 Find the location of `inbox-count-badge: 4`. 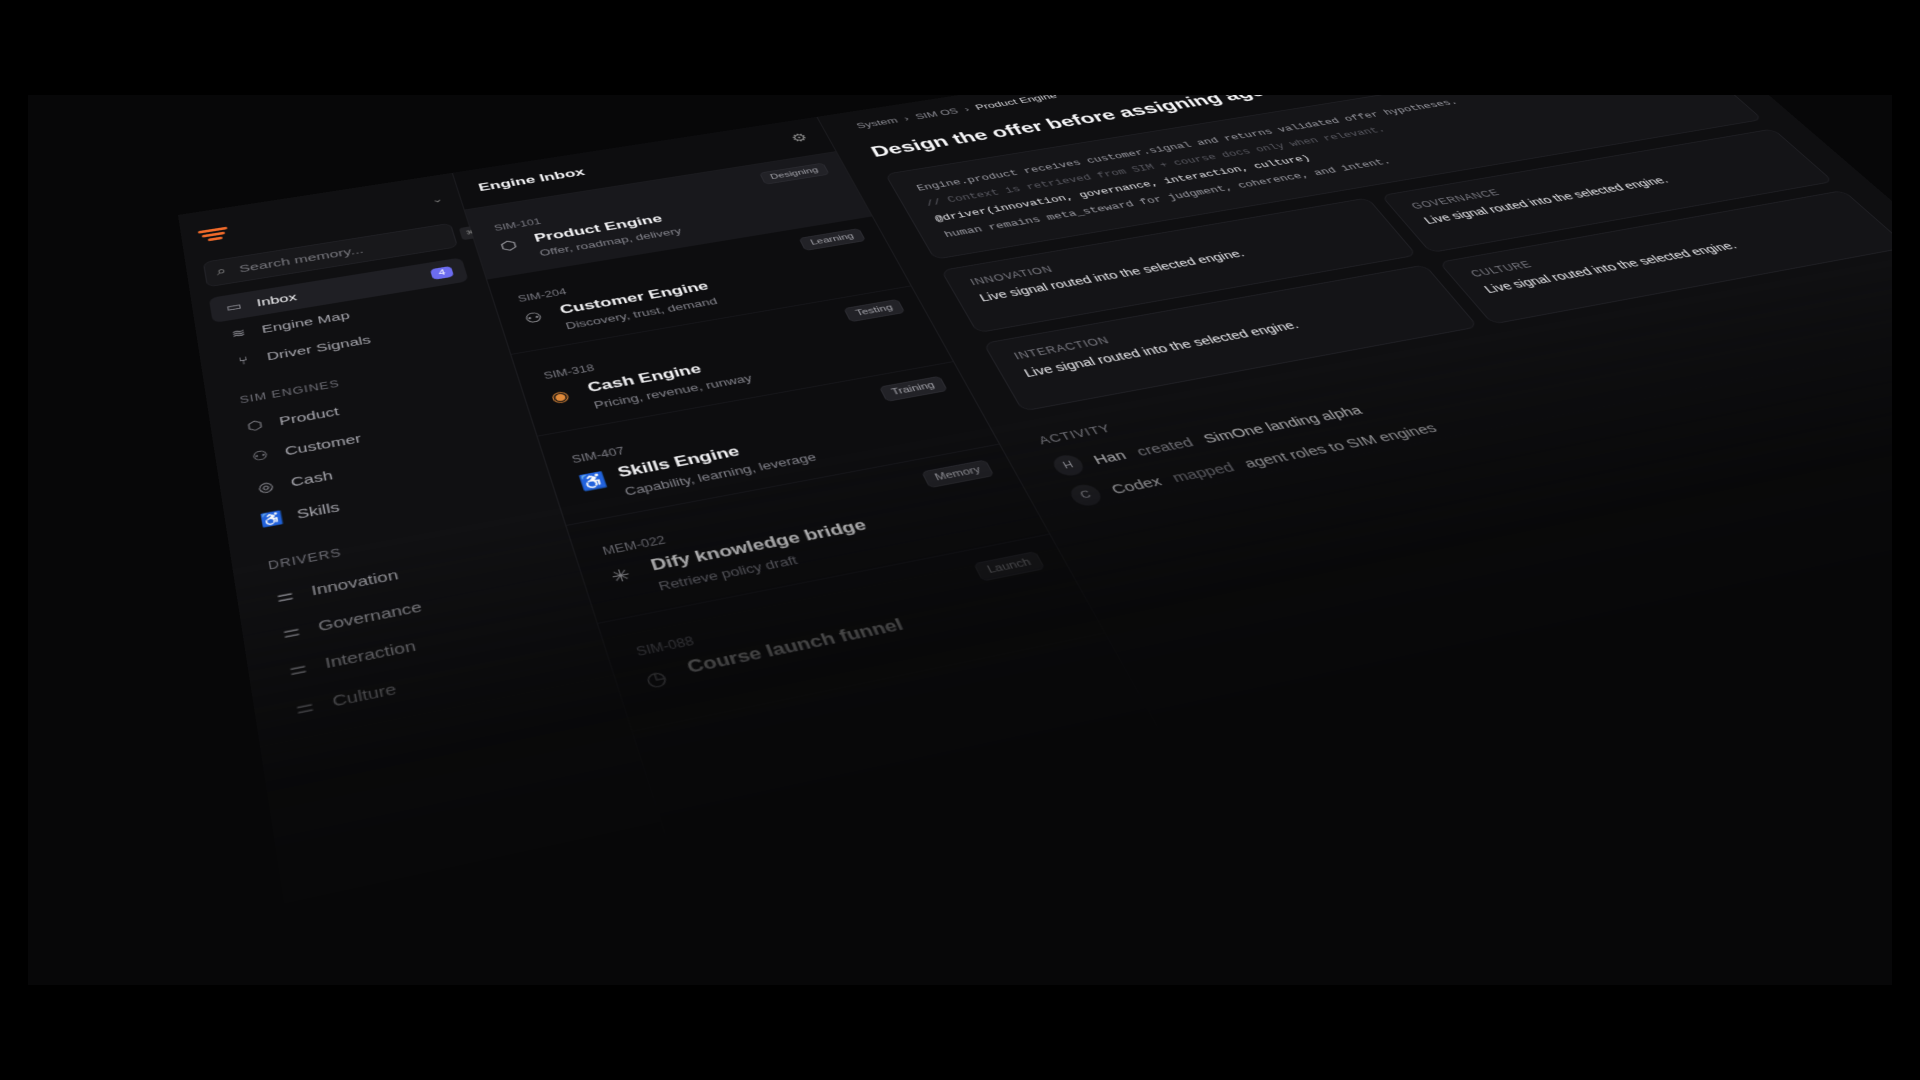

inbox-count-badge: 4 is located at coordinates (442, 272).